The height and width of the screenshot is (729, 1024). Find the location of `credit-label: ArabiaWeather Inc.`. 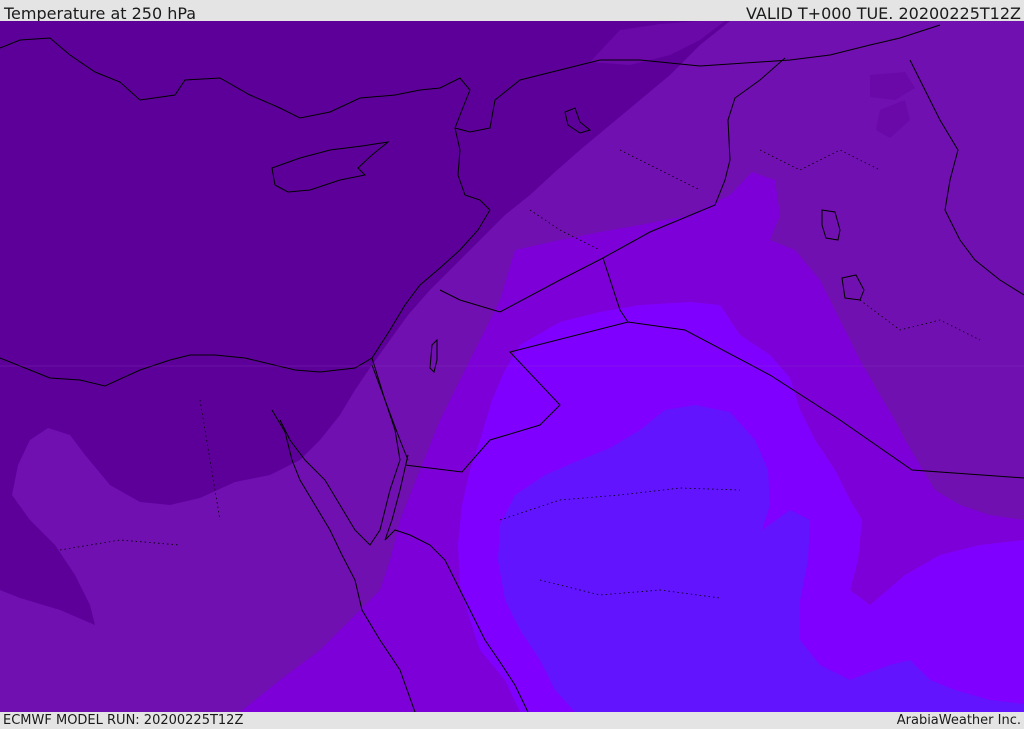

credit-label: ArabiaWeather Inc. is located at coordinates (958, 720).